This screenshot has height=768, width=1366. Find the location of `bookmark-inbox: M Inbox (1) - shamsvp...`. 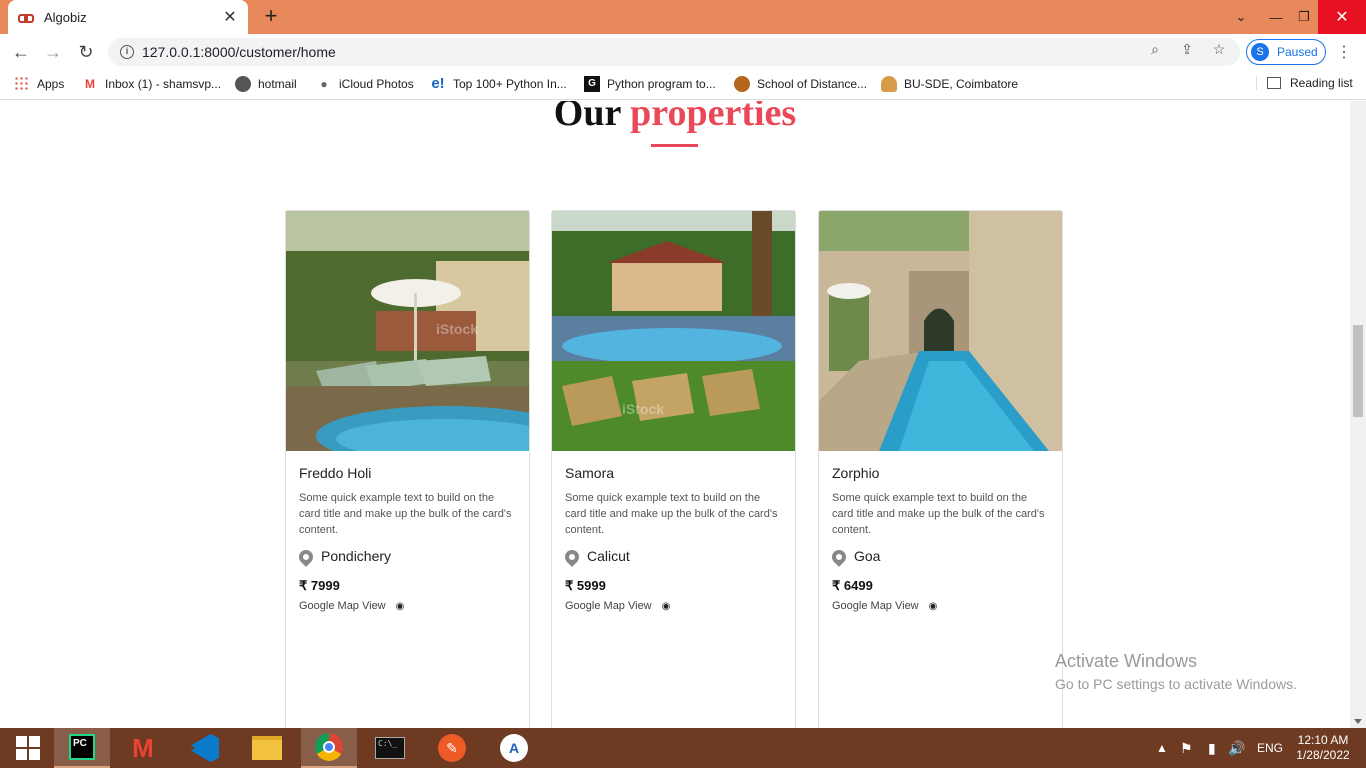

bookmark-inbox: M Inbox (1) - shamsvp... is located at coordinates (151, 84).